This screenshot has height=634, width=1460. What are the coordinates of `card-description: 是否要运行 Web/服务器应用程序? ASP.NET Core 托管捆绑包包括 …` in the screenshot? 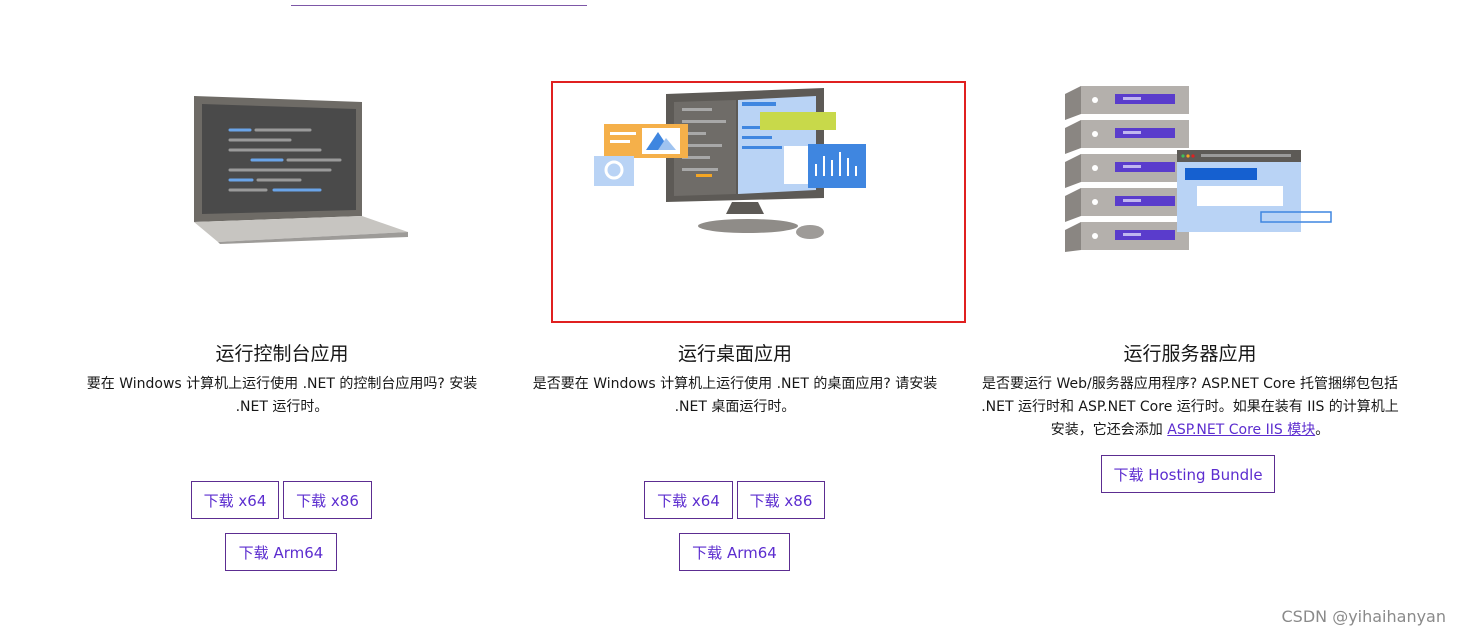 It's located at (1190, 407).